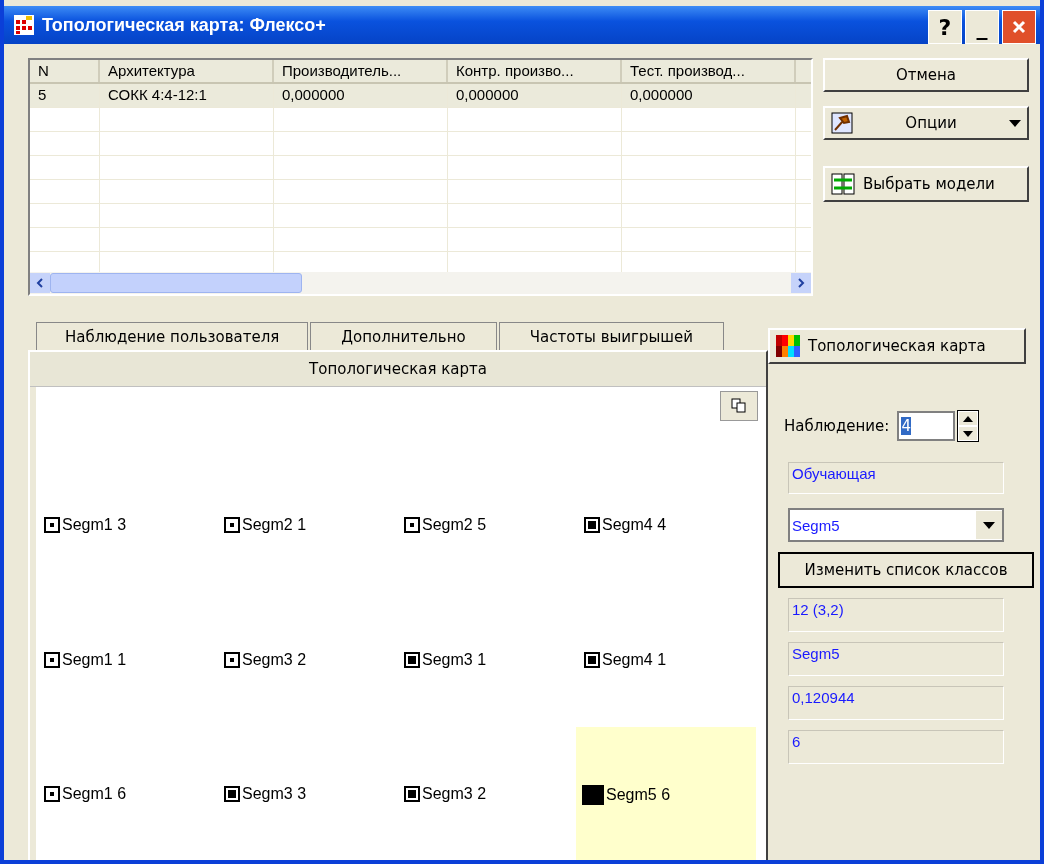 This screenshot has width=1044, height=864. What do you see at coordinates (801, 283) in the screenshot?
I see `scroll-right-icon` at bounding box center [801, 283].